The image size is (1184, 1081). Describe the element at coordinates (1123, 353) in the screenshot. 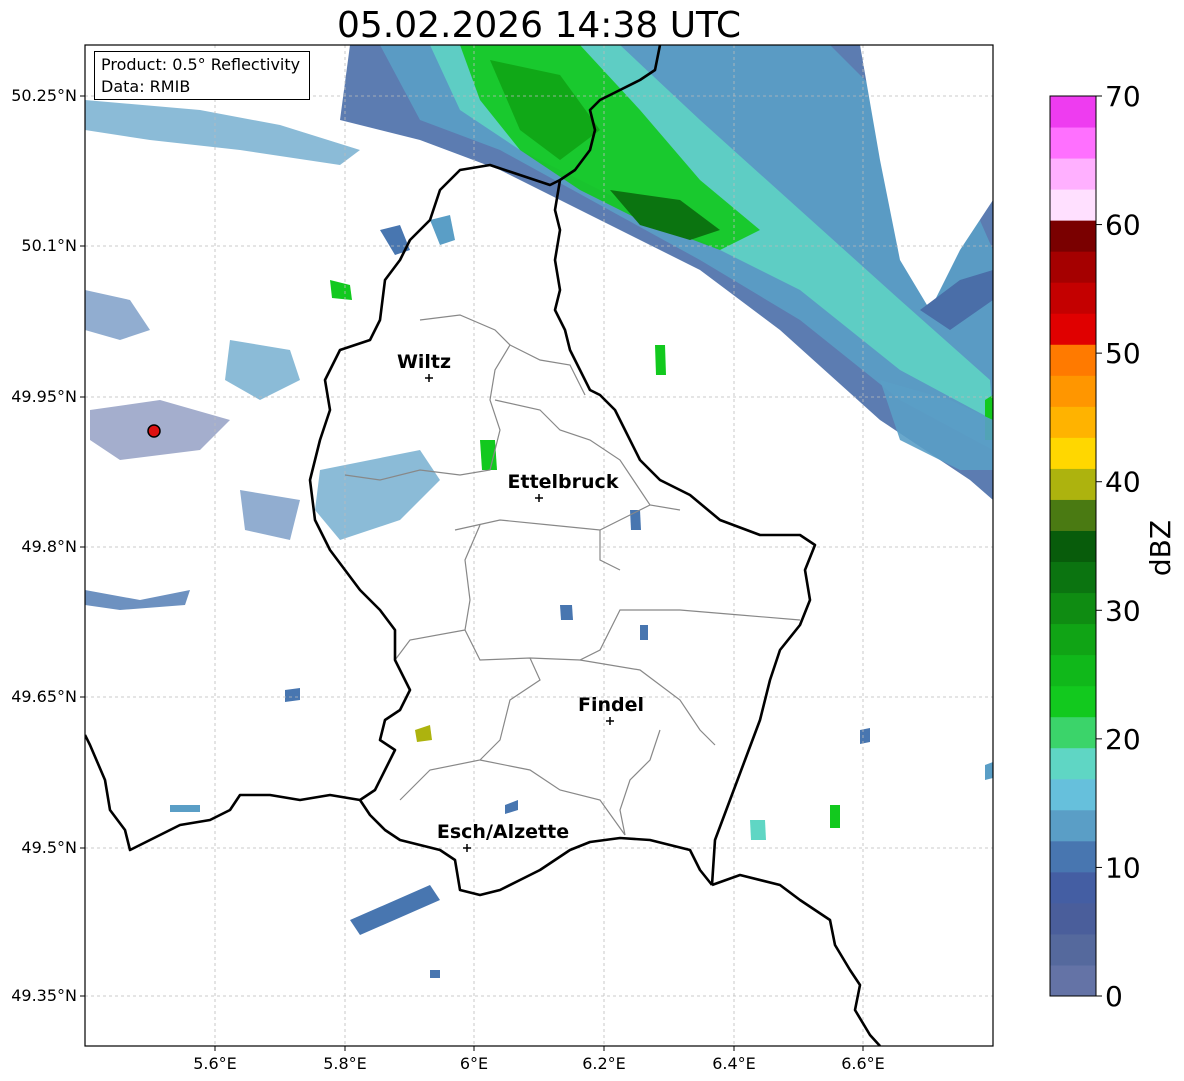

I see `colorbar-tick-label: 50` at that location.